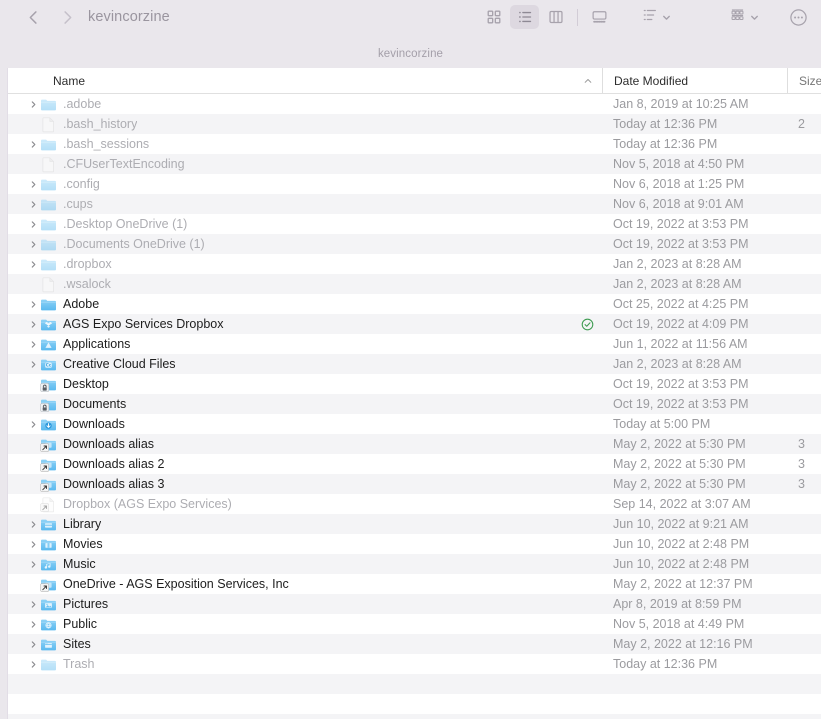 This screenshot has height=719, width=821. I want to click on list-view-button, so click(524, 17).